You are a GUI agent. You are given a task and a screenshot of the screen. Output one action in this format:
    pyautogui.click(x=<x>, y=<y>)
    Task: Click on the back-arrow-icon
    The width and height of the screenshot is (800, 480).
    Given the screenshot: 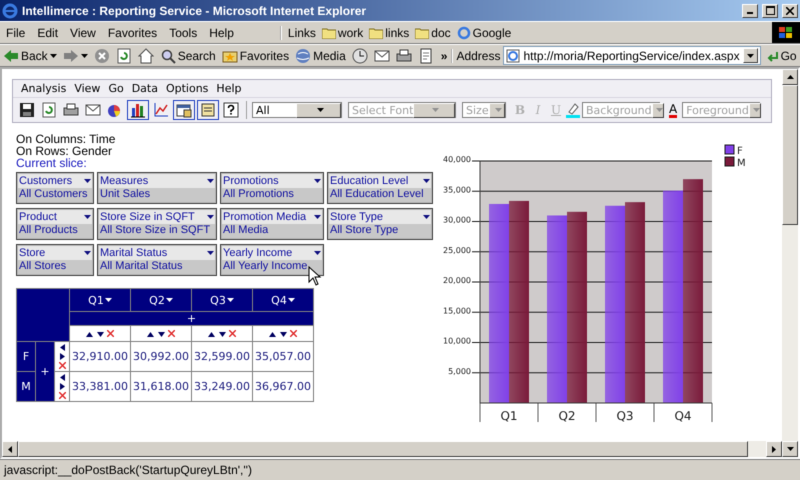 What is the action you would take?
    pyautogui.click(x=11, y=56)
    